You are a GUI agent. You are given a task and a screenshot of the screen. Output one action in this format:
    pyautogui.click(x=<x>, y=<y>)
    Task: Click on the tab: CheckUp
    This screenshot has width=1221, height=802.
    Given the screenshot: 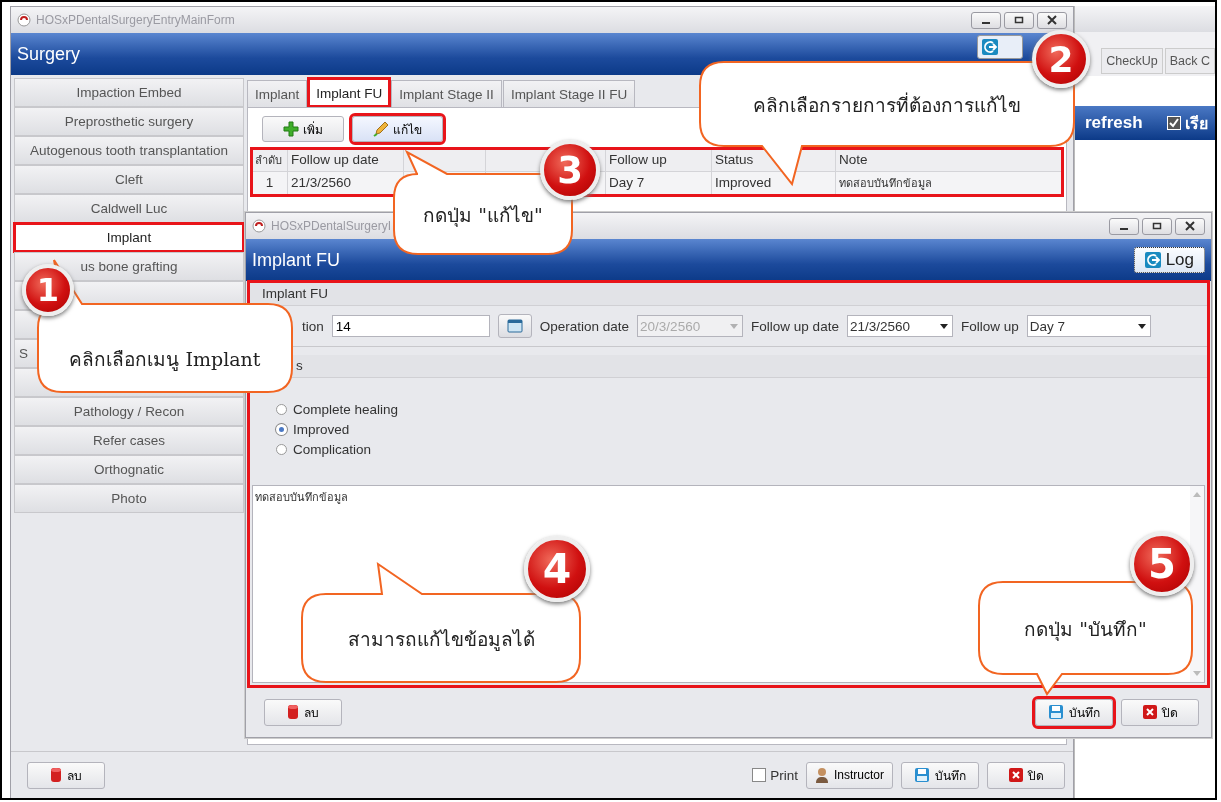 What is the action you would take?
    pyautogui.click(x=1132, y=61)
    